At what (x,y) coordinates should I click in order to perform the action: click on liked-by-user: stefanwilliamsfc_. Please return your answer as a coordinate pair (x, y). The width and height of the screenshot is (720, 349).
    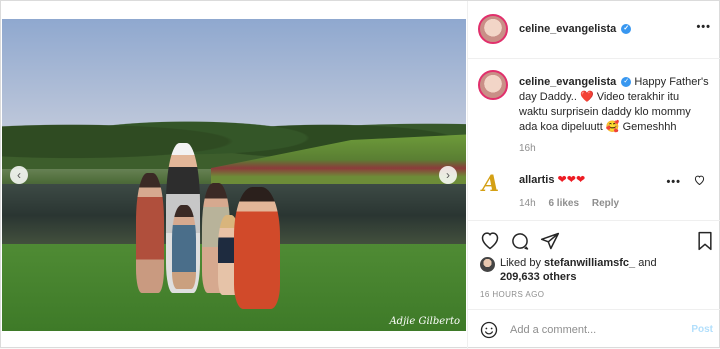
    Looking at the image, I should click on (589, 263).